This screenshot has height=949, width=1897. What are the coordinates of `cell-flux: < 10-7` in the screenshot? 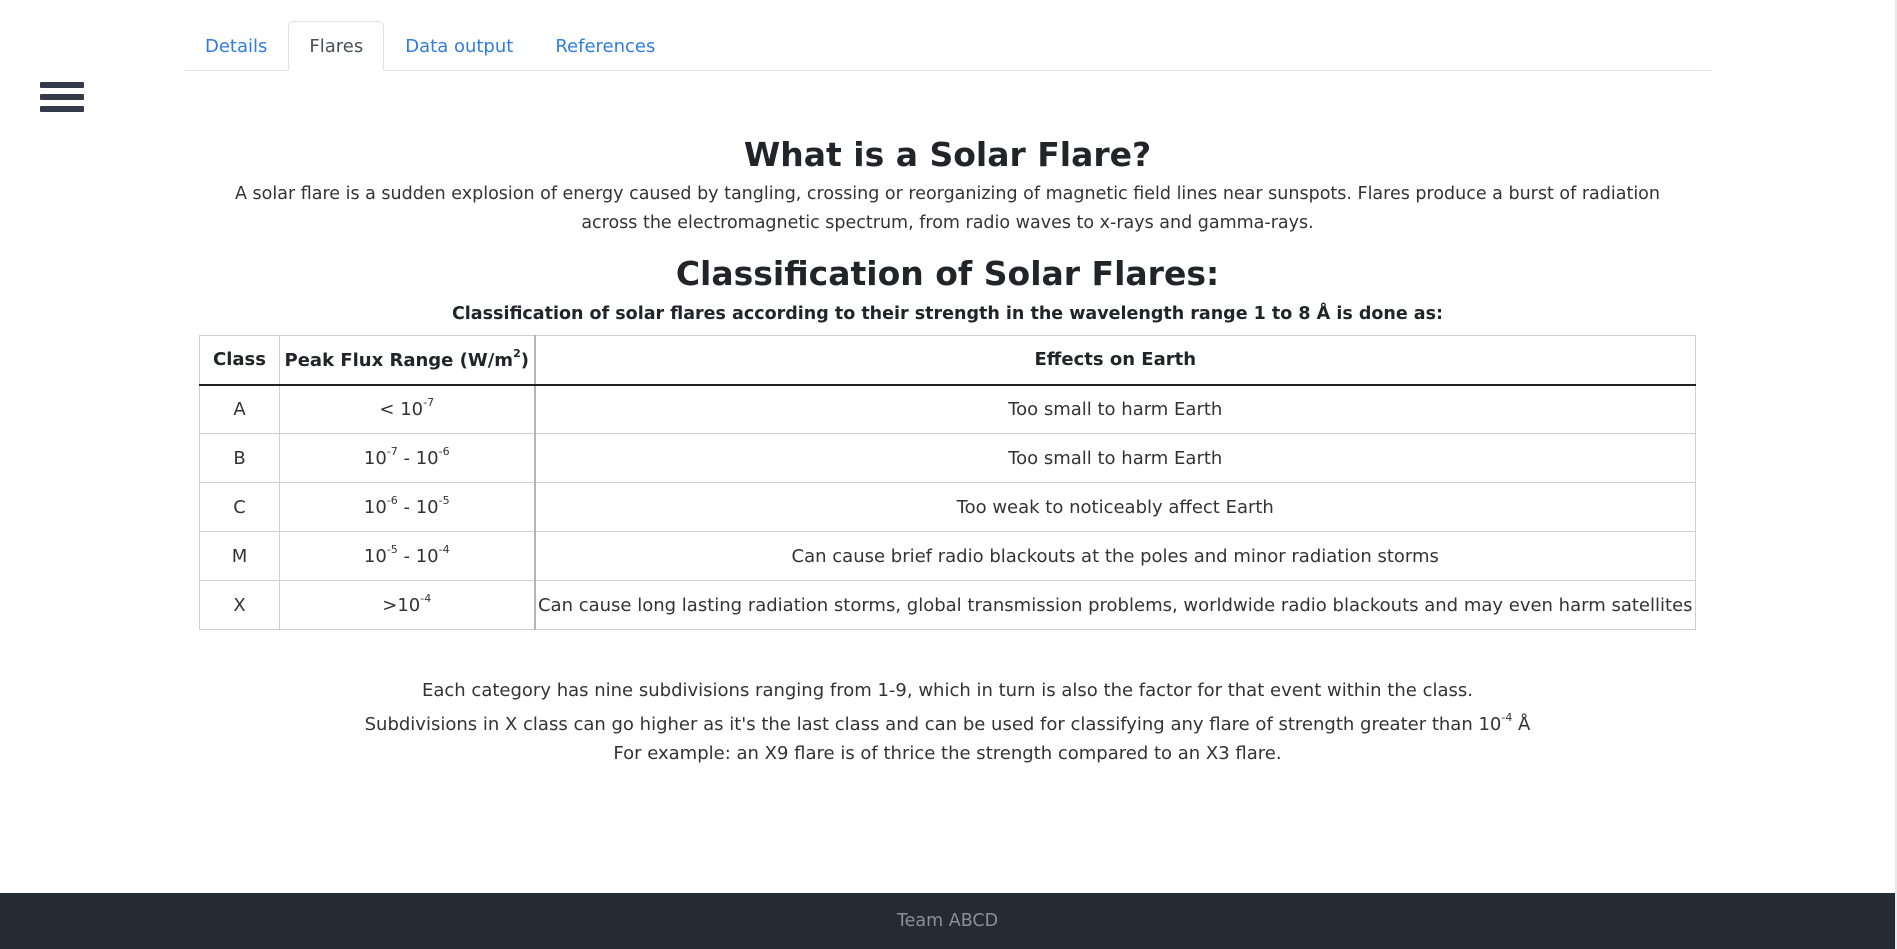 It's located at (407, 409).